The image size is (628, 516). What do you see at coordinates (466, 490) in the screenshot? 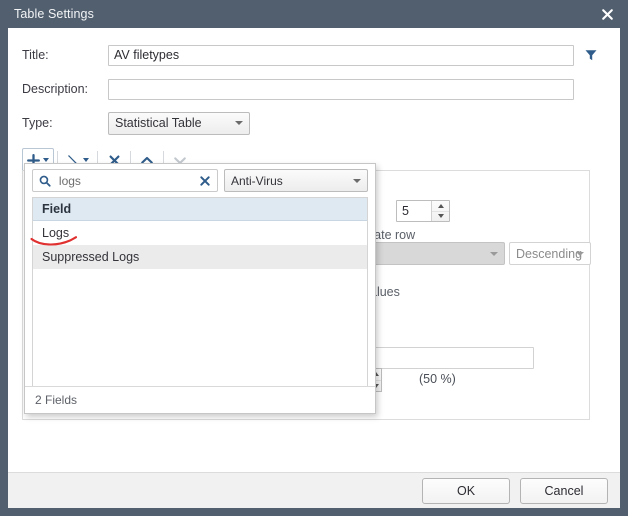
I see `ok-button: OK` at bounding box center [466, 490].